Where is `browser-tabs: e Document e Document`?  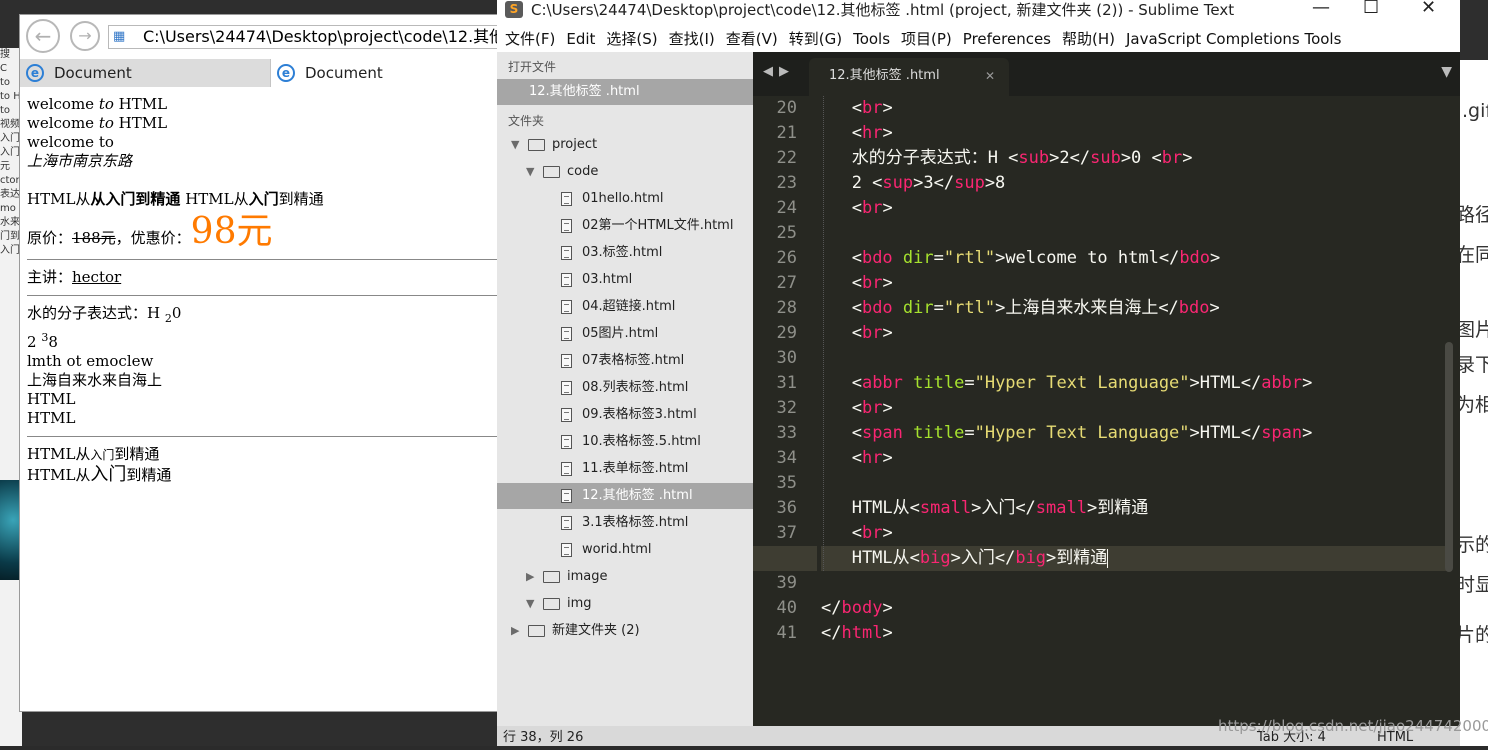 browser-tabs: e Document e Document is located at coordinates (260, 73).